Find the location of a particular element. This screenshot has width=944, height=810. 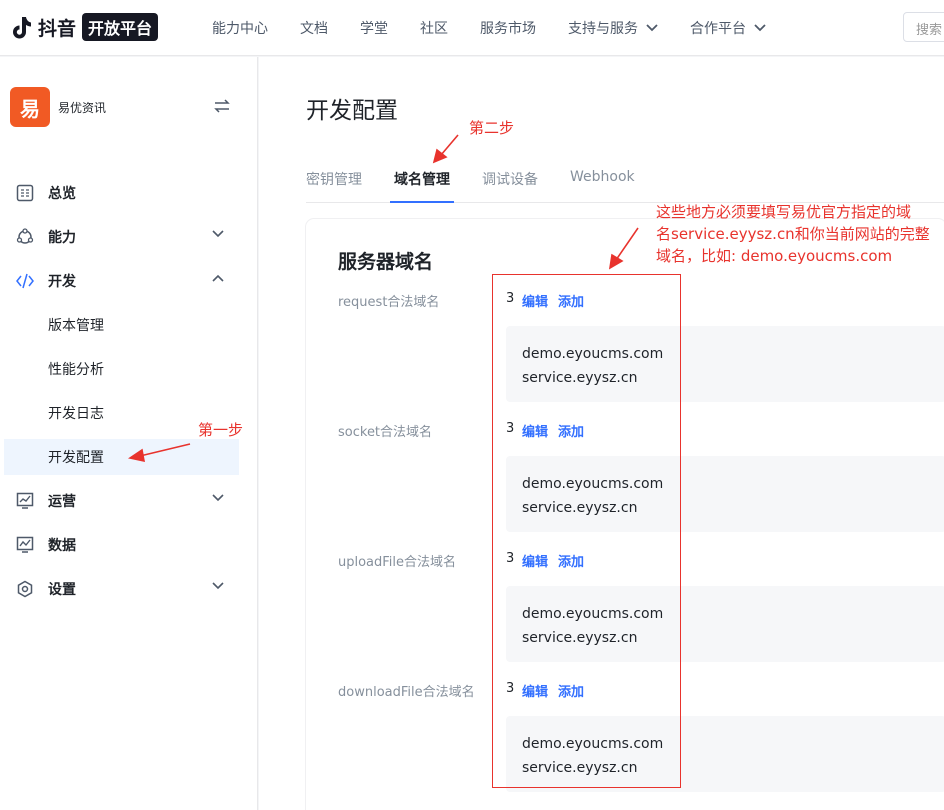

overview-icon is located at coordinates (25, 193).